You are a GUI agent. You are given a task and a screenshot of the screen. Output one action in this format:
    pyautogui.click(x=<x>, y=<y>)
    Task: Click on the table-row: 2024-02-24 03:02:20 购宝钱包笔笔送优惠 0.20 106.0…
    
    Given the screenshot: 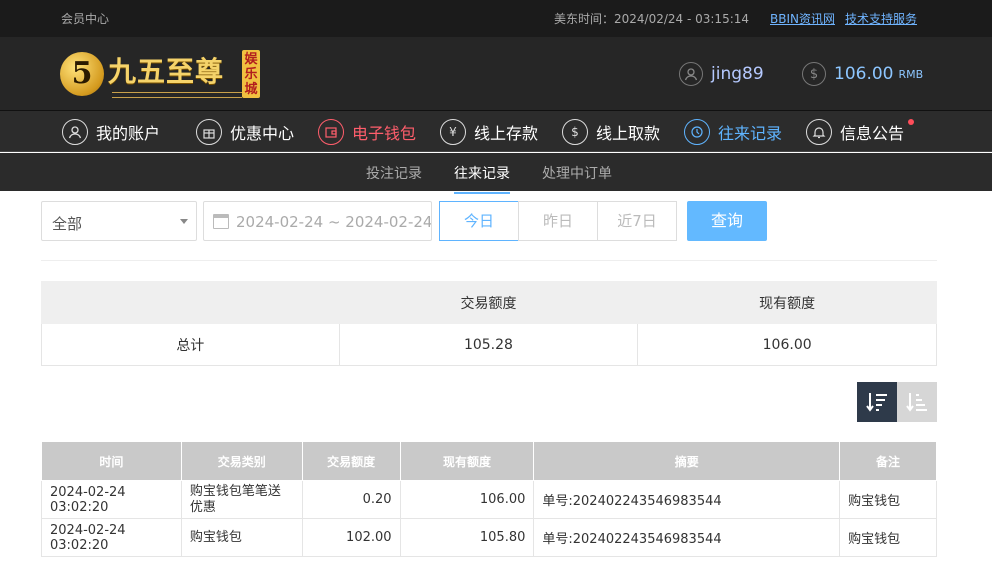 What is the action you would take?
    pyautogui.click(x=489, y=499)
    